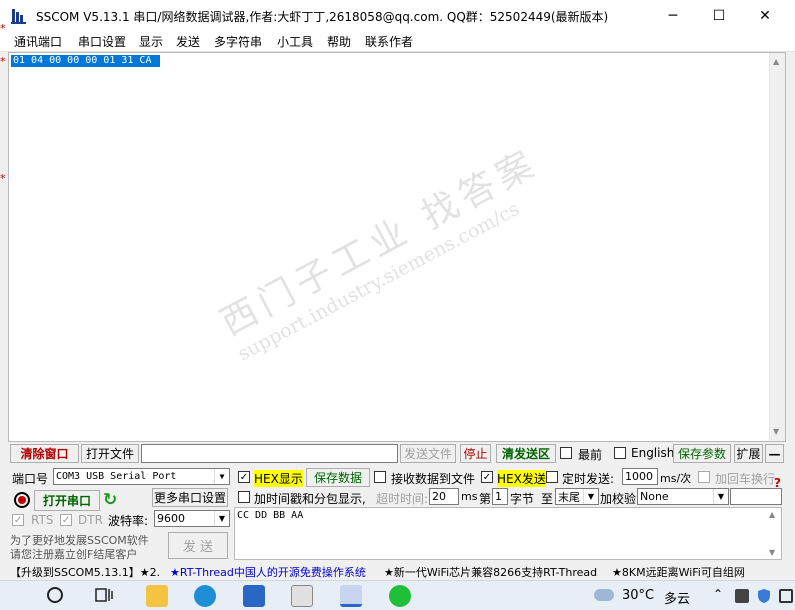  What do you see at coordinates (765, 15) in the screenshot?
I see `close-button: ✕` at bounding box center [765, 15].